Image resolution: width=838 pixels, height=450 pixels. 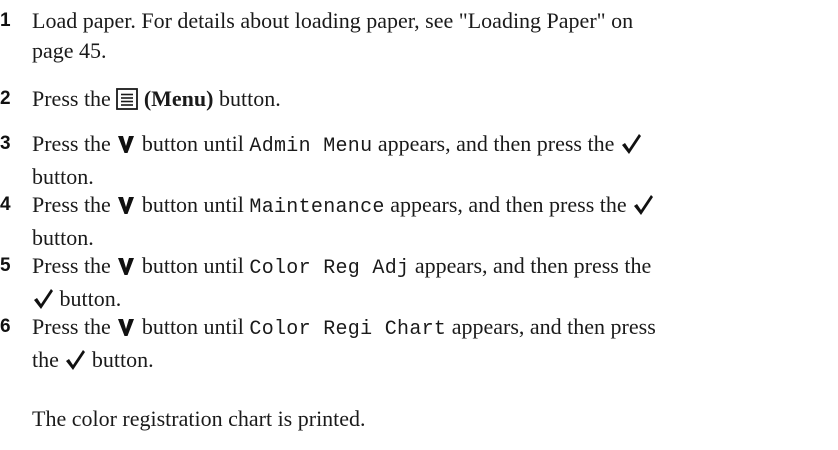 What do you see at coordinates (5, 326) in the screenshot?
I see `step-number: 6` at bounding box center [5, 326].